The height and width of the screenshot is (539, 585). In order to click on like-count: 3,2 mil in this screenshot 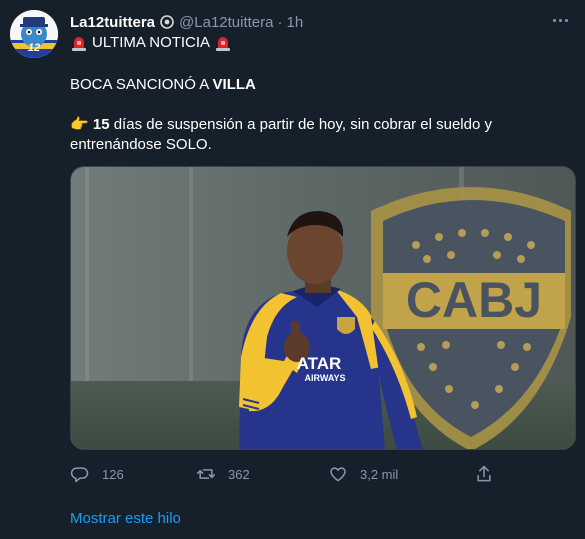, I will do `click(379, 474)`.